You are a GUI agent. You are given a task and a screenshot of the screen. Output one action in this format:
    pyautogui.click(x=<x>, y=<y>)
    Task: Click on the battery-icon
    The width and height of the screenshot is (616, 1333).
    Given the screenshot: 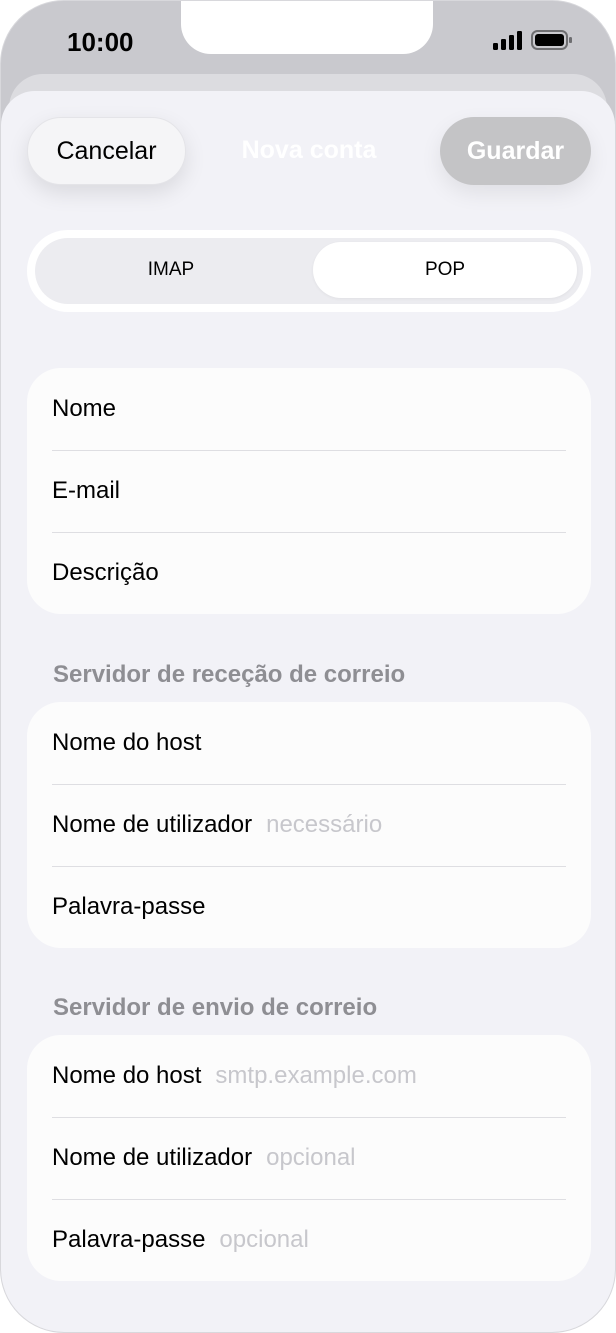 What is the action you would take?
    pyautogui.click(x=552, y=42)
    